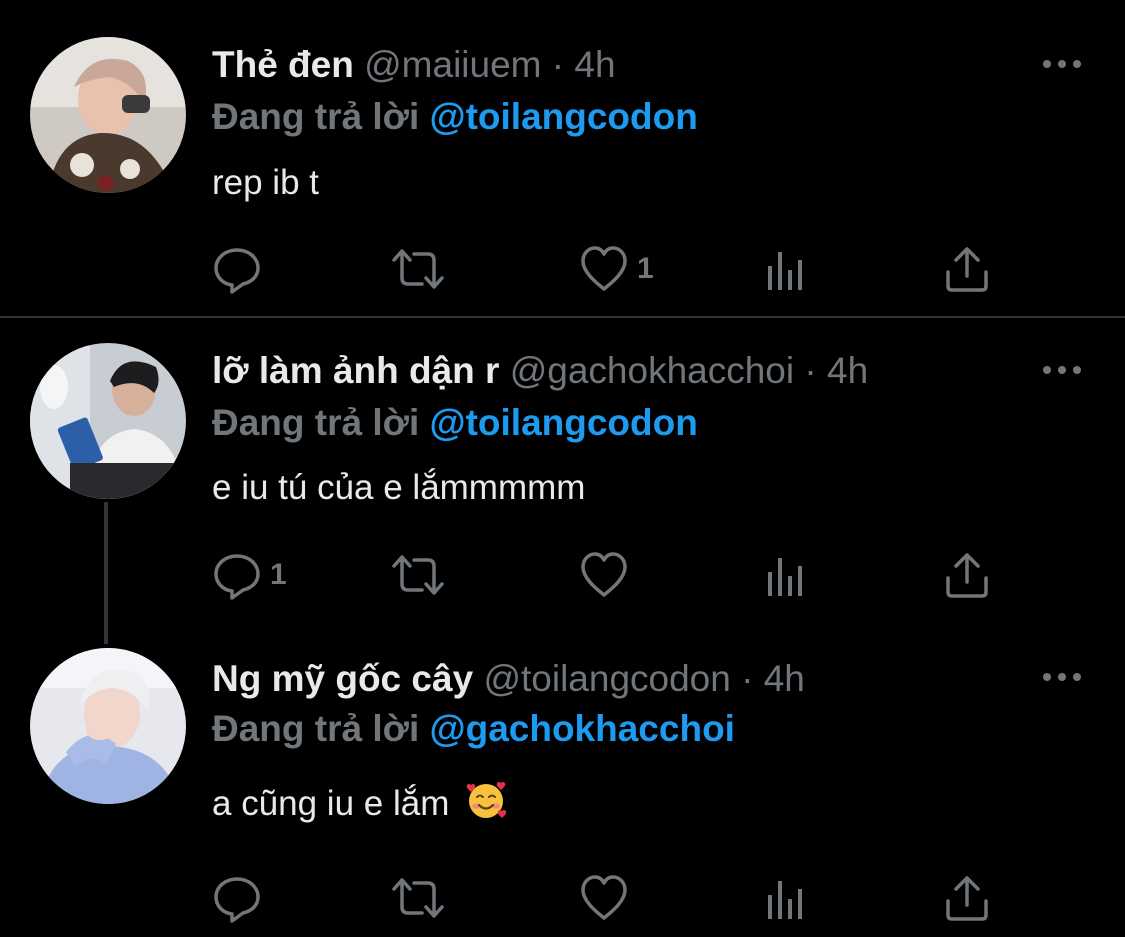  I want to click on tweet-header: Ng mỹ gốc cây @toilangcodon · 4h, so click(508, 679).